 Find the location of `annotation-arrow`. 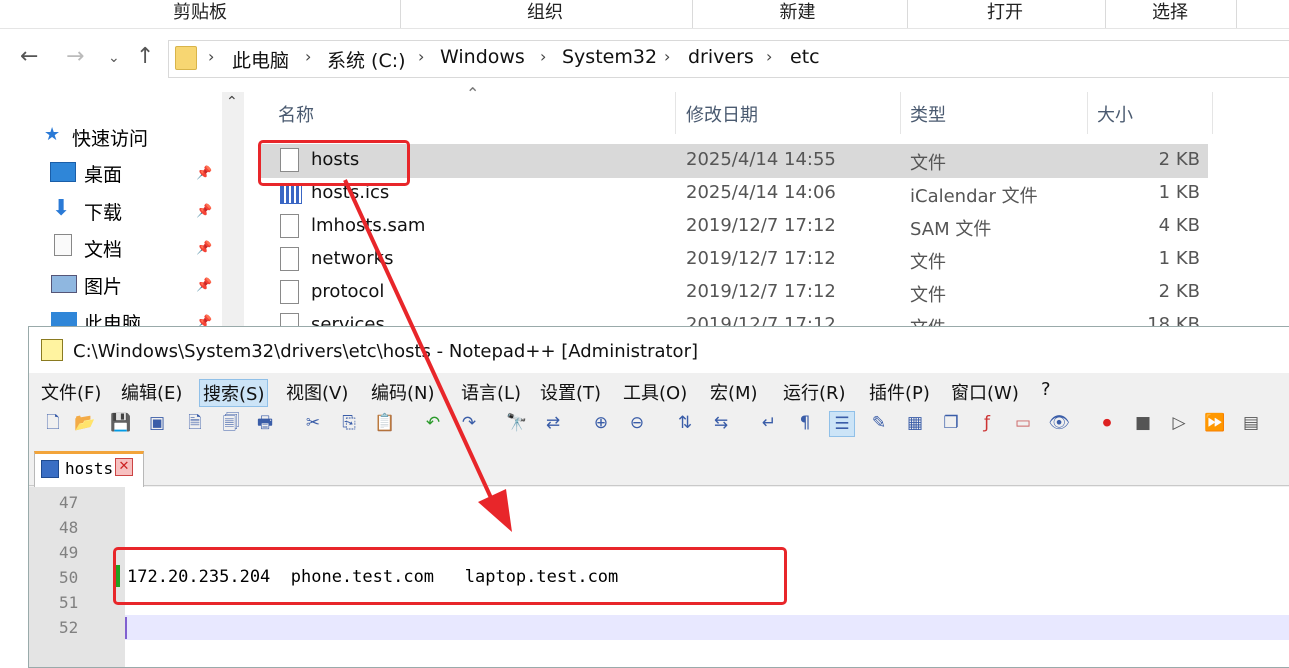

annotation-arrow is located at coordinates (427, 355).